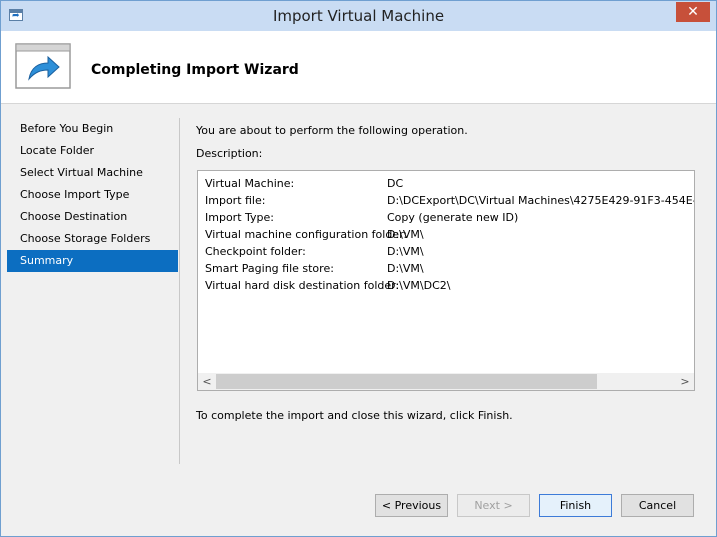  What do you see at coordinates (269, 268) in the screenshot?
I see `detail-key: Smart Paging file store:` at bounding box center [269, 268].